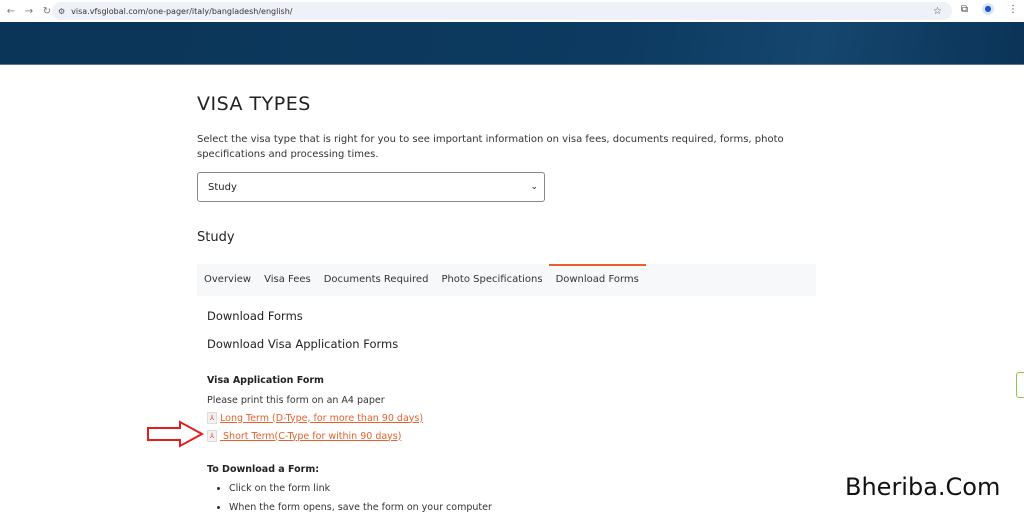  What do you see at coordinates (176, 434) in the screenshot?
I see `red-arrow-annotation` at bounding box center [176, 434].